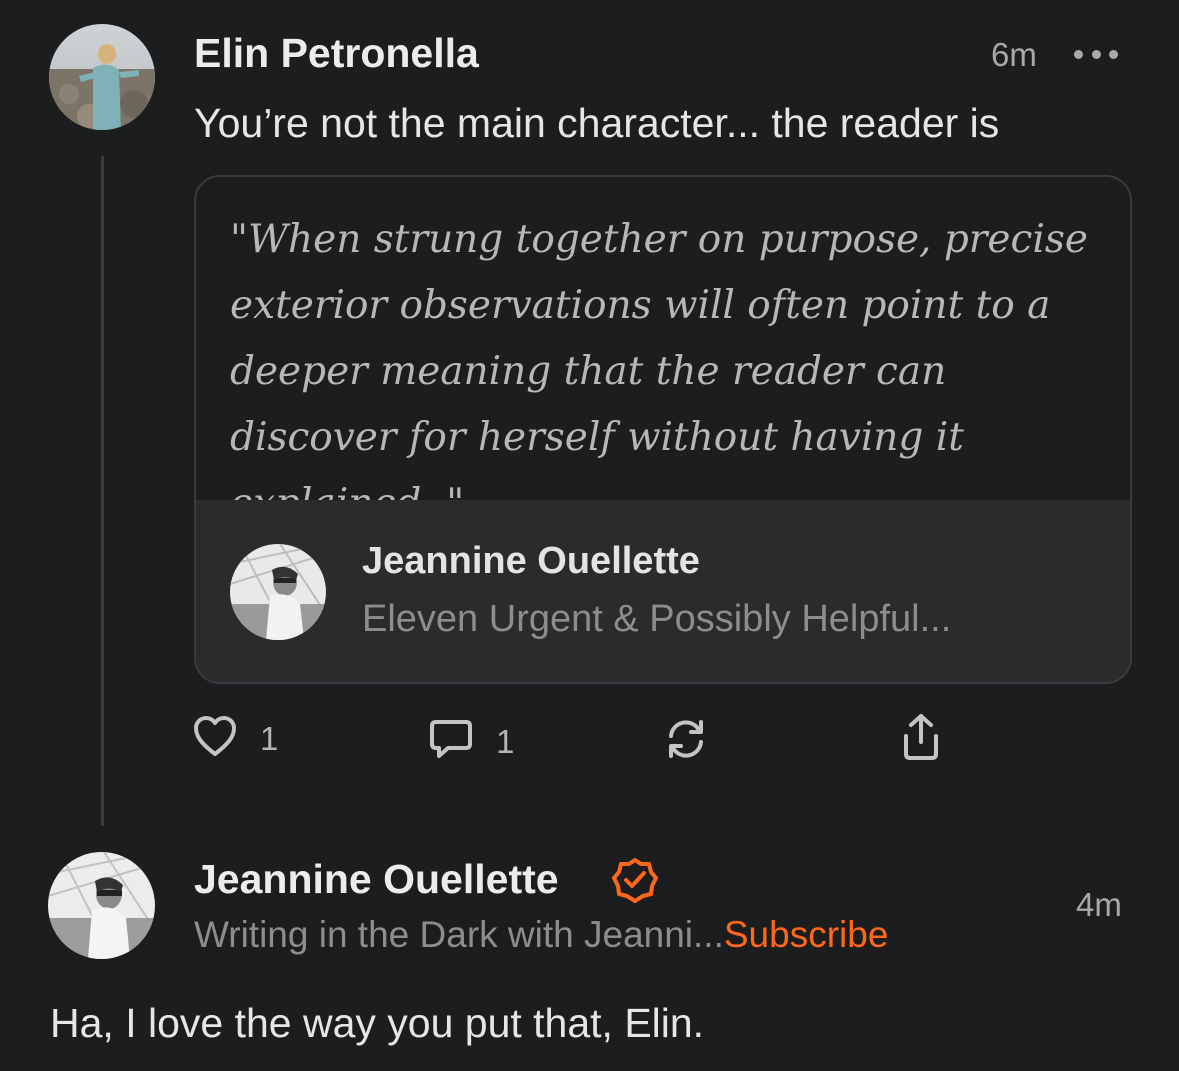 Image resolution: width=1179 pixels, height=1071 pixels. Describe the element at coordinates (336, 53) in the screenshot. I see `author-name: Elin Petronella` at that location.